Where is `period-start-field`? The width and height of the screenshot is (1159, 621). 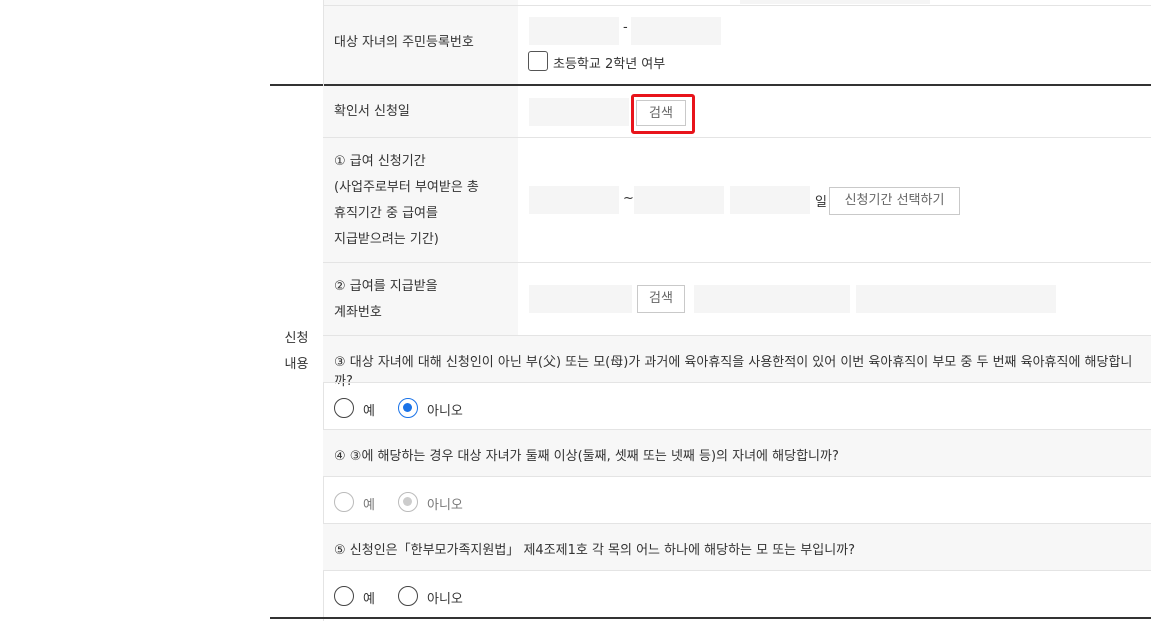
period-start-field is located at coordinates (574, 200).